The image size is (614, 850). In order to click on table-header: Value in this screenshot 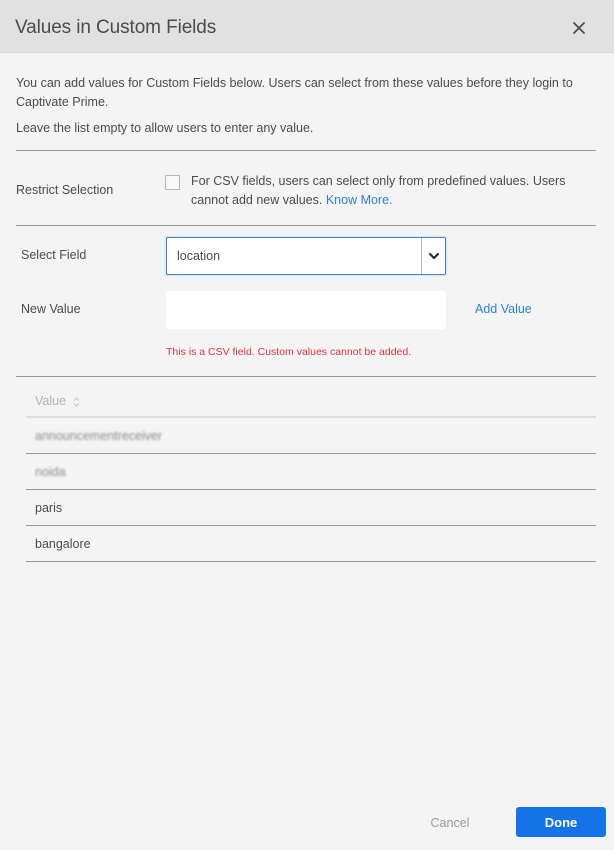, I will do `click(311, 400)`.